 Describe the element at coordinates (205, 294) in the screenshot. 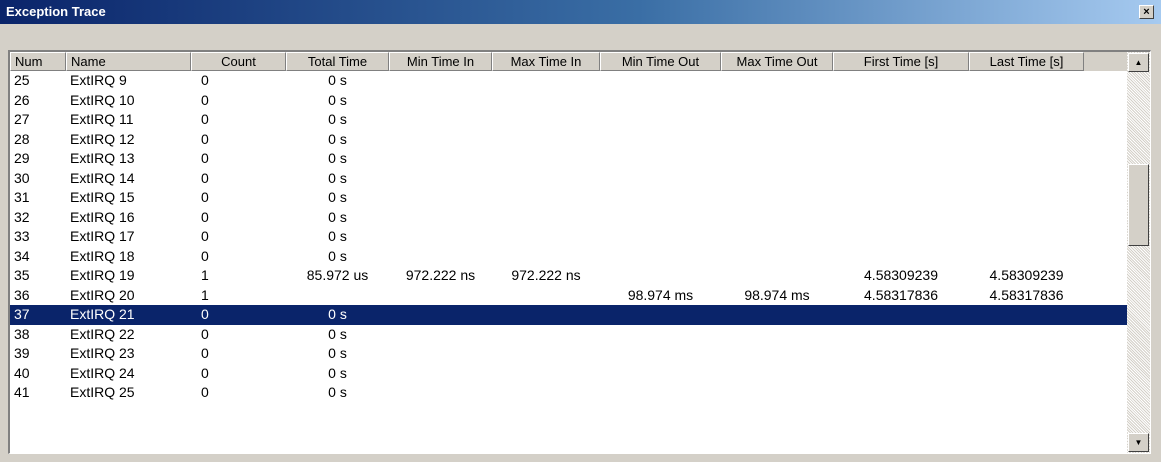

I see `cell-count: 1` at that location.